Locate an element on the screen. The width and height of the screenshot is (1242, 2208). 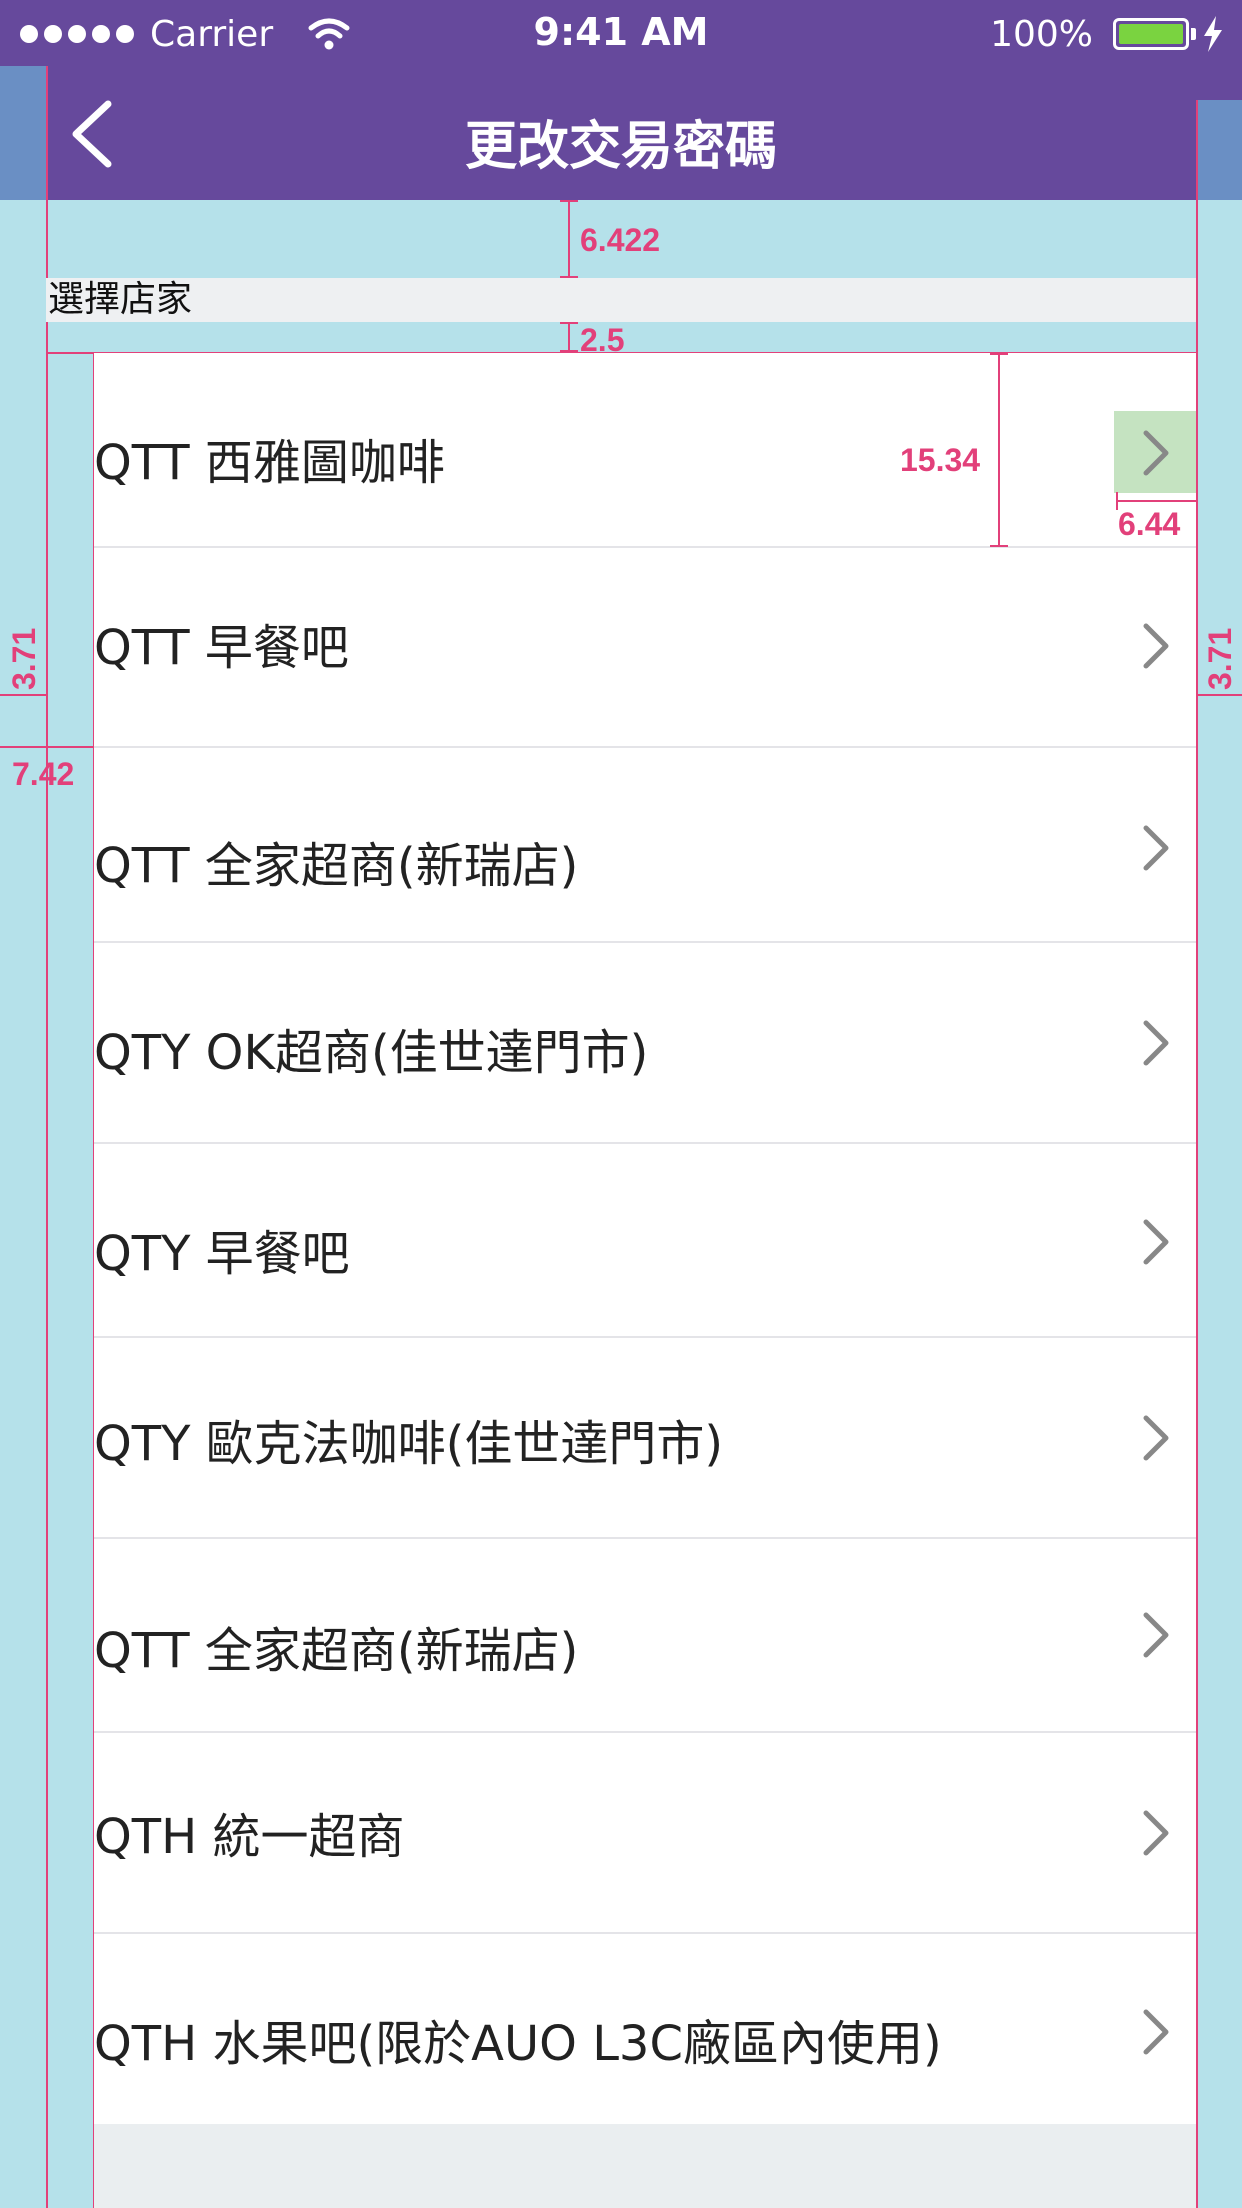
navigation-bar: 更改交易密碼 is located at coordinates (621, 133).